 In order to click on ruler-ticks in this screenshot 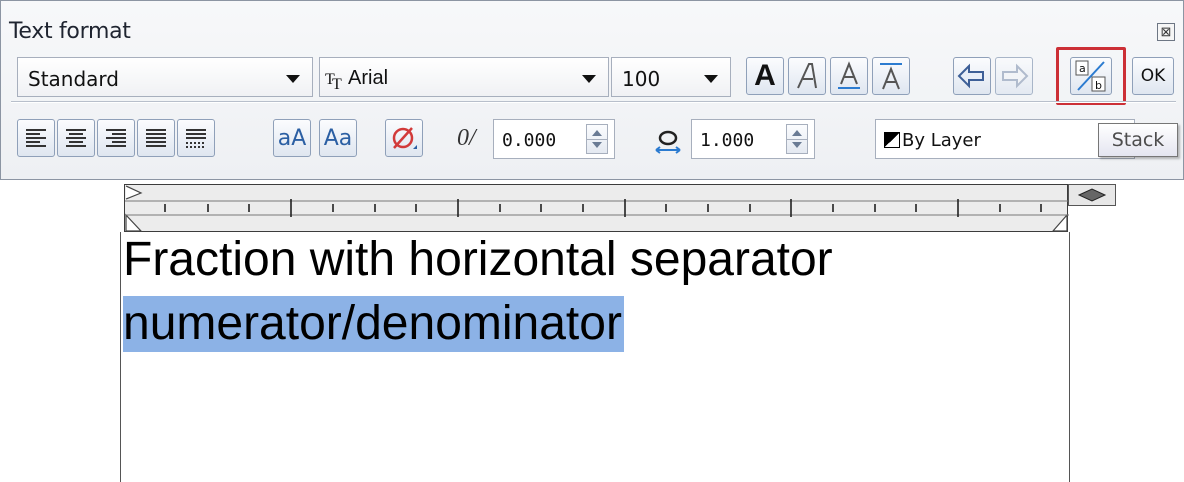, I will do `click(597, 208)`.